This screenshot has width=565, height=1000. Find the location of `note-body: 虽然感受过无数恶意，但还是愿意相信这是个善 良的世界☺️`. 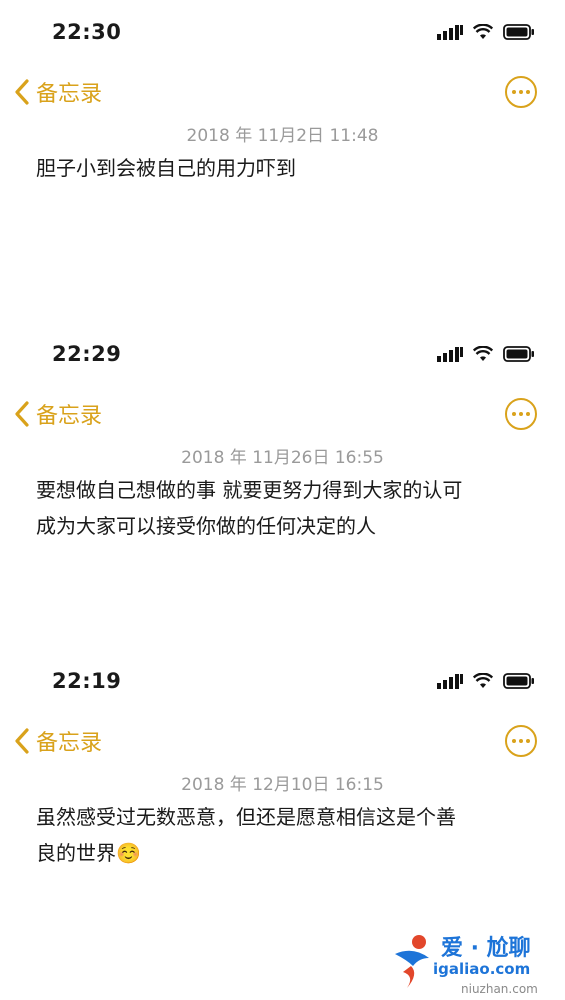

note-body: 虽然感受过无数恶意，但还是愿意相信这是个善 良的世界☺️ is located at coordinates (286, 835).